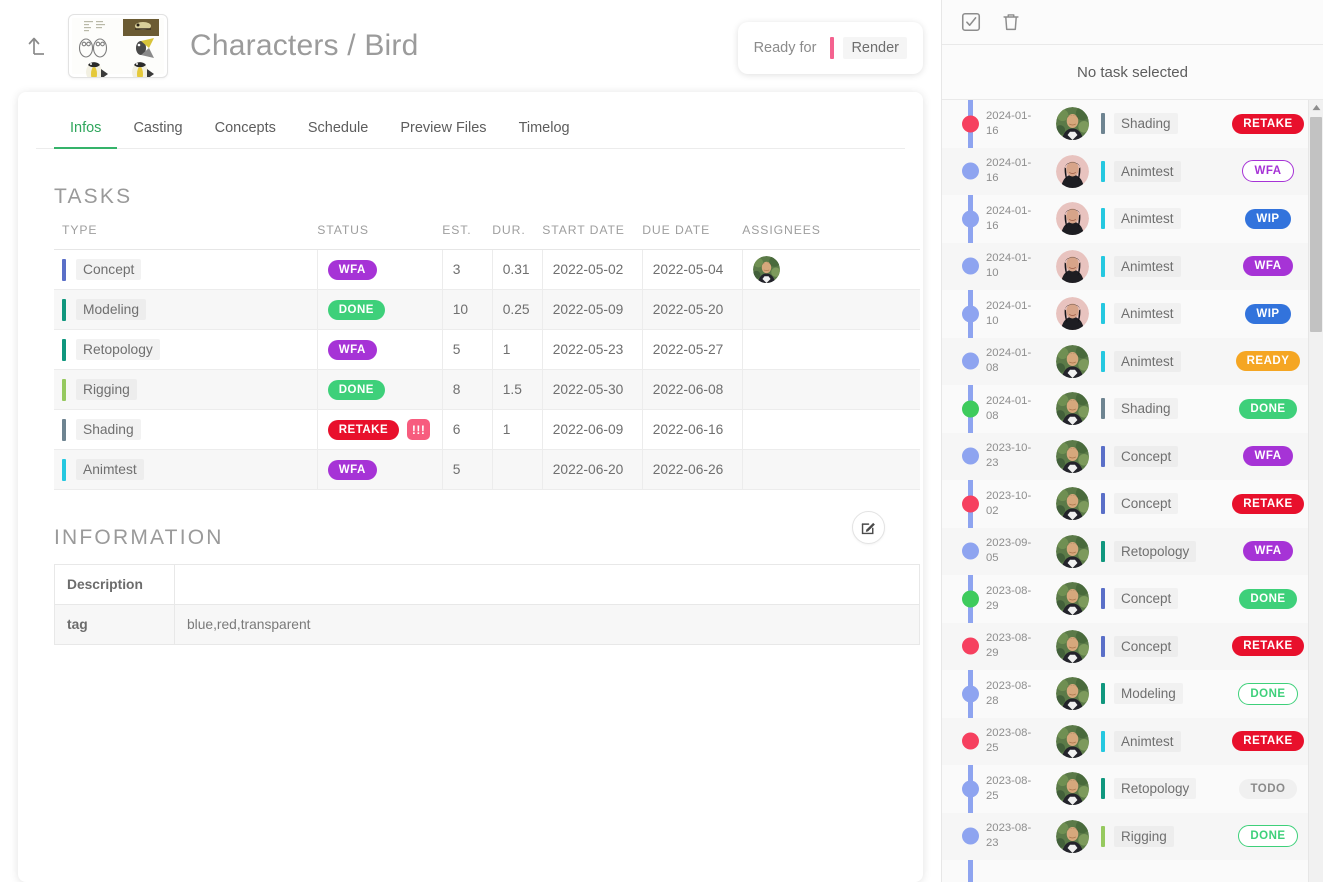 This screenshot has height=882, width=1323. I want to click on activity-status: READY, so click(1268, 361).